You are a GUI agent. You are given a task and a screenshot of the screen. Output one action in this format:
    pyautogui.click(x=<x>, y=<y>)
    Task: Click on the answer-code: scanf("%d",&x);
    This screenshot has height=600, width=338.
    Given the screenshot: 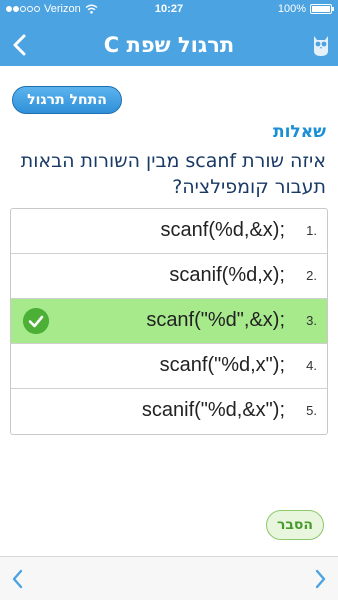 What is the action you would take?
    pyautogui.click(x=215, y=320)
    